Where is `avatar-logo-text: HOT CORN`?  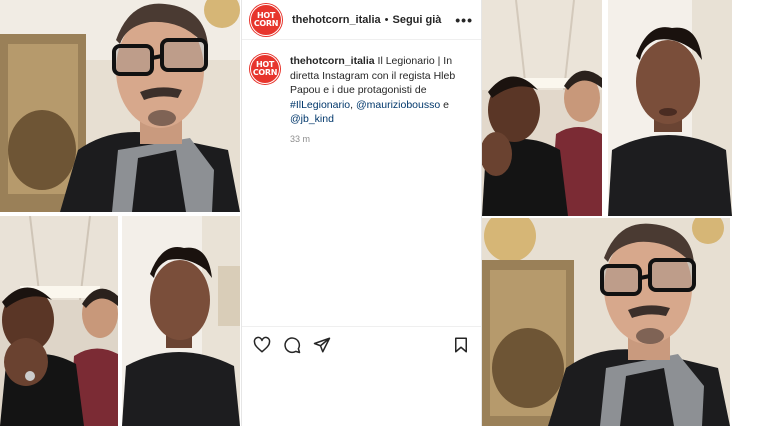
avatar-logo-text: HOT CORN is located at coordinates (266, 19).